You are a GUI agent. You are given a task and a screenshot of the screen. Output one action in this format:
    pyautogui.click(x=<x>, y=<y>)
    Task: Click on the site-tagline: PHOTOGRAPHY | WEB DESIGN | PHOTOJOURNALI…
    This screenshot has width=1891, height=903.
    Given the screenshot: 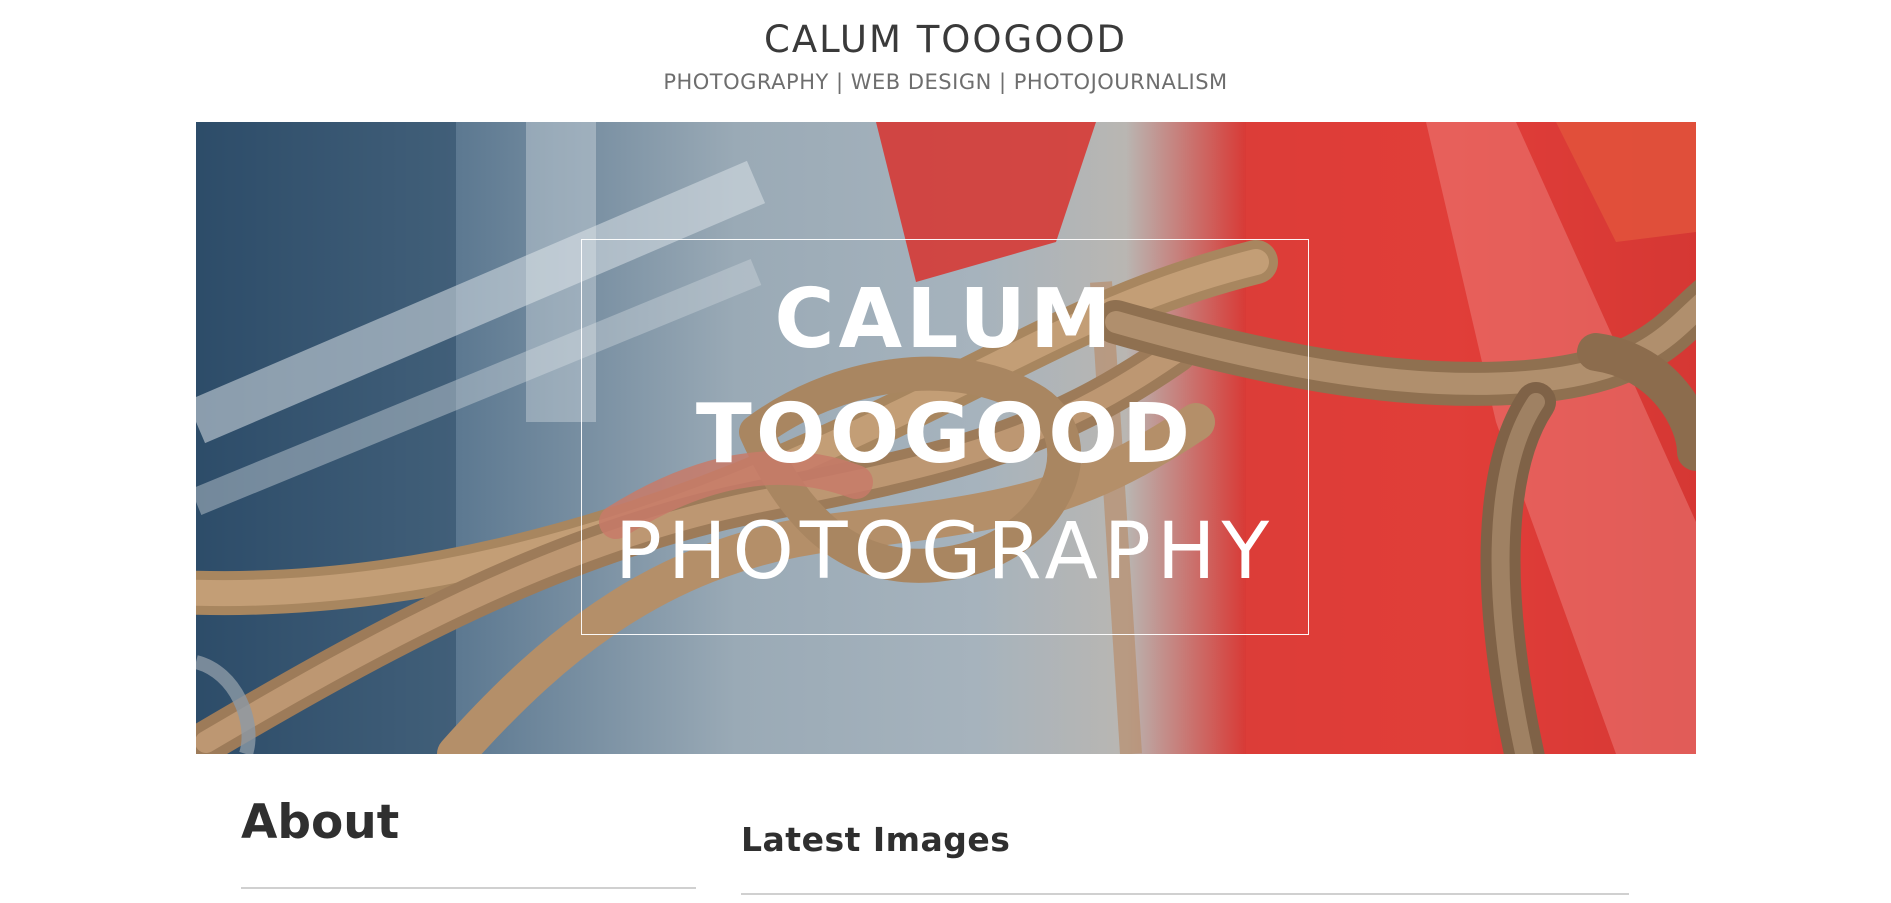 What is the action you would take?
    pyautogui.click(x=945, y=82)
    